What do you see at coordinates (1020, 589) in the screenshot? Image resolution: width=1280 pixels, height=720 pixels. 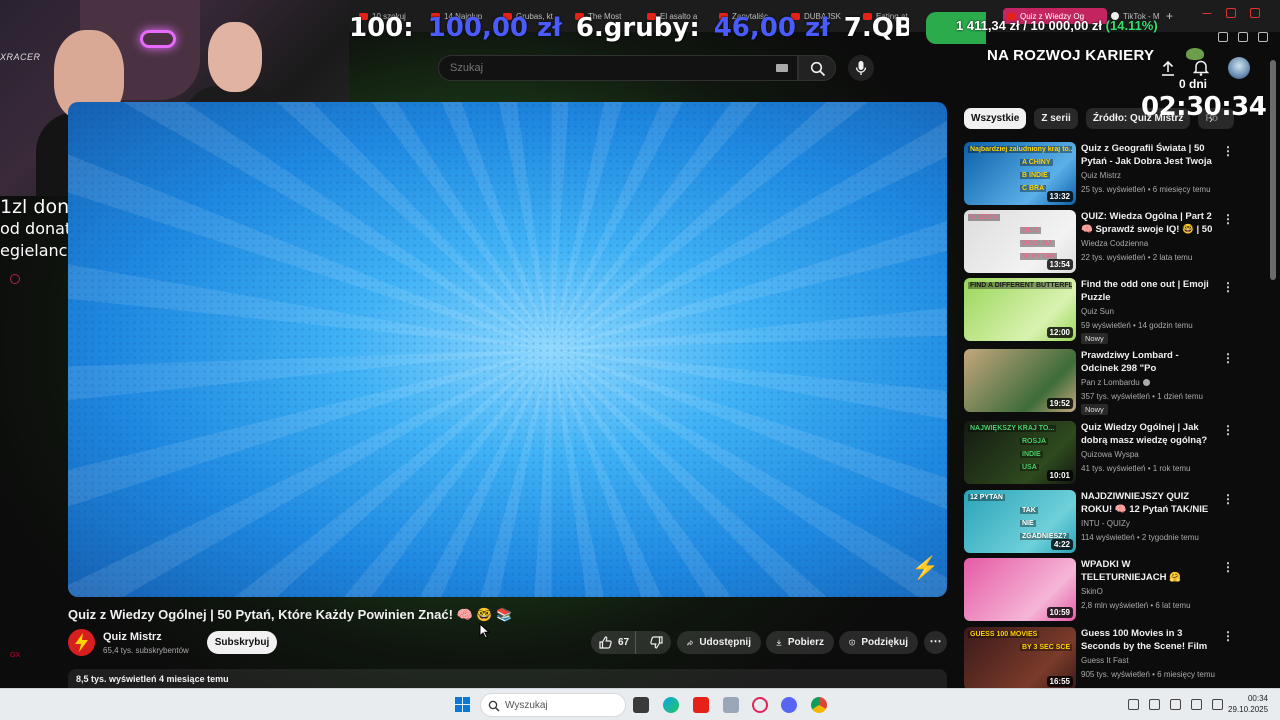 I see `video-thumbnail: 10:59` at bounding box center [1020, 589].